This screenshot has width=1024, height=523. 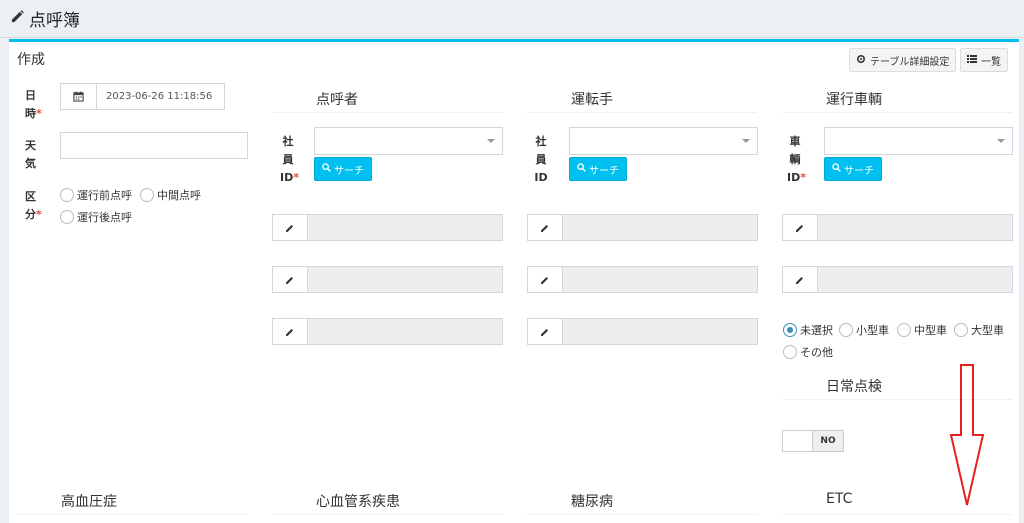 What do you see at coordinates (592, 100) in the screenshot?
I see `section-driver: 運転手` at bounding box center [592, 100].